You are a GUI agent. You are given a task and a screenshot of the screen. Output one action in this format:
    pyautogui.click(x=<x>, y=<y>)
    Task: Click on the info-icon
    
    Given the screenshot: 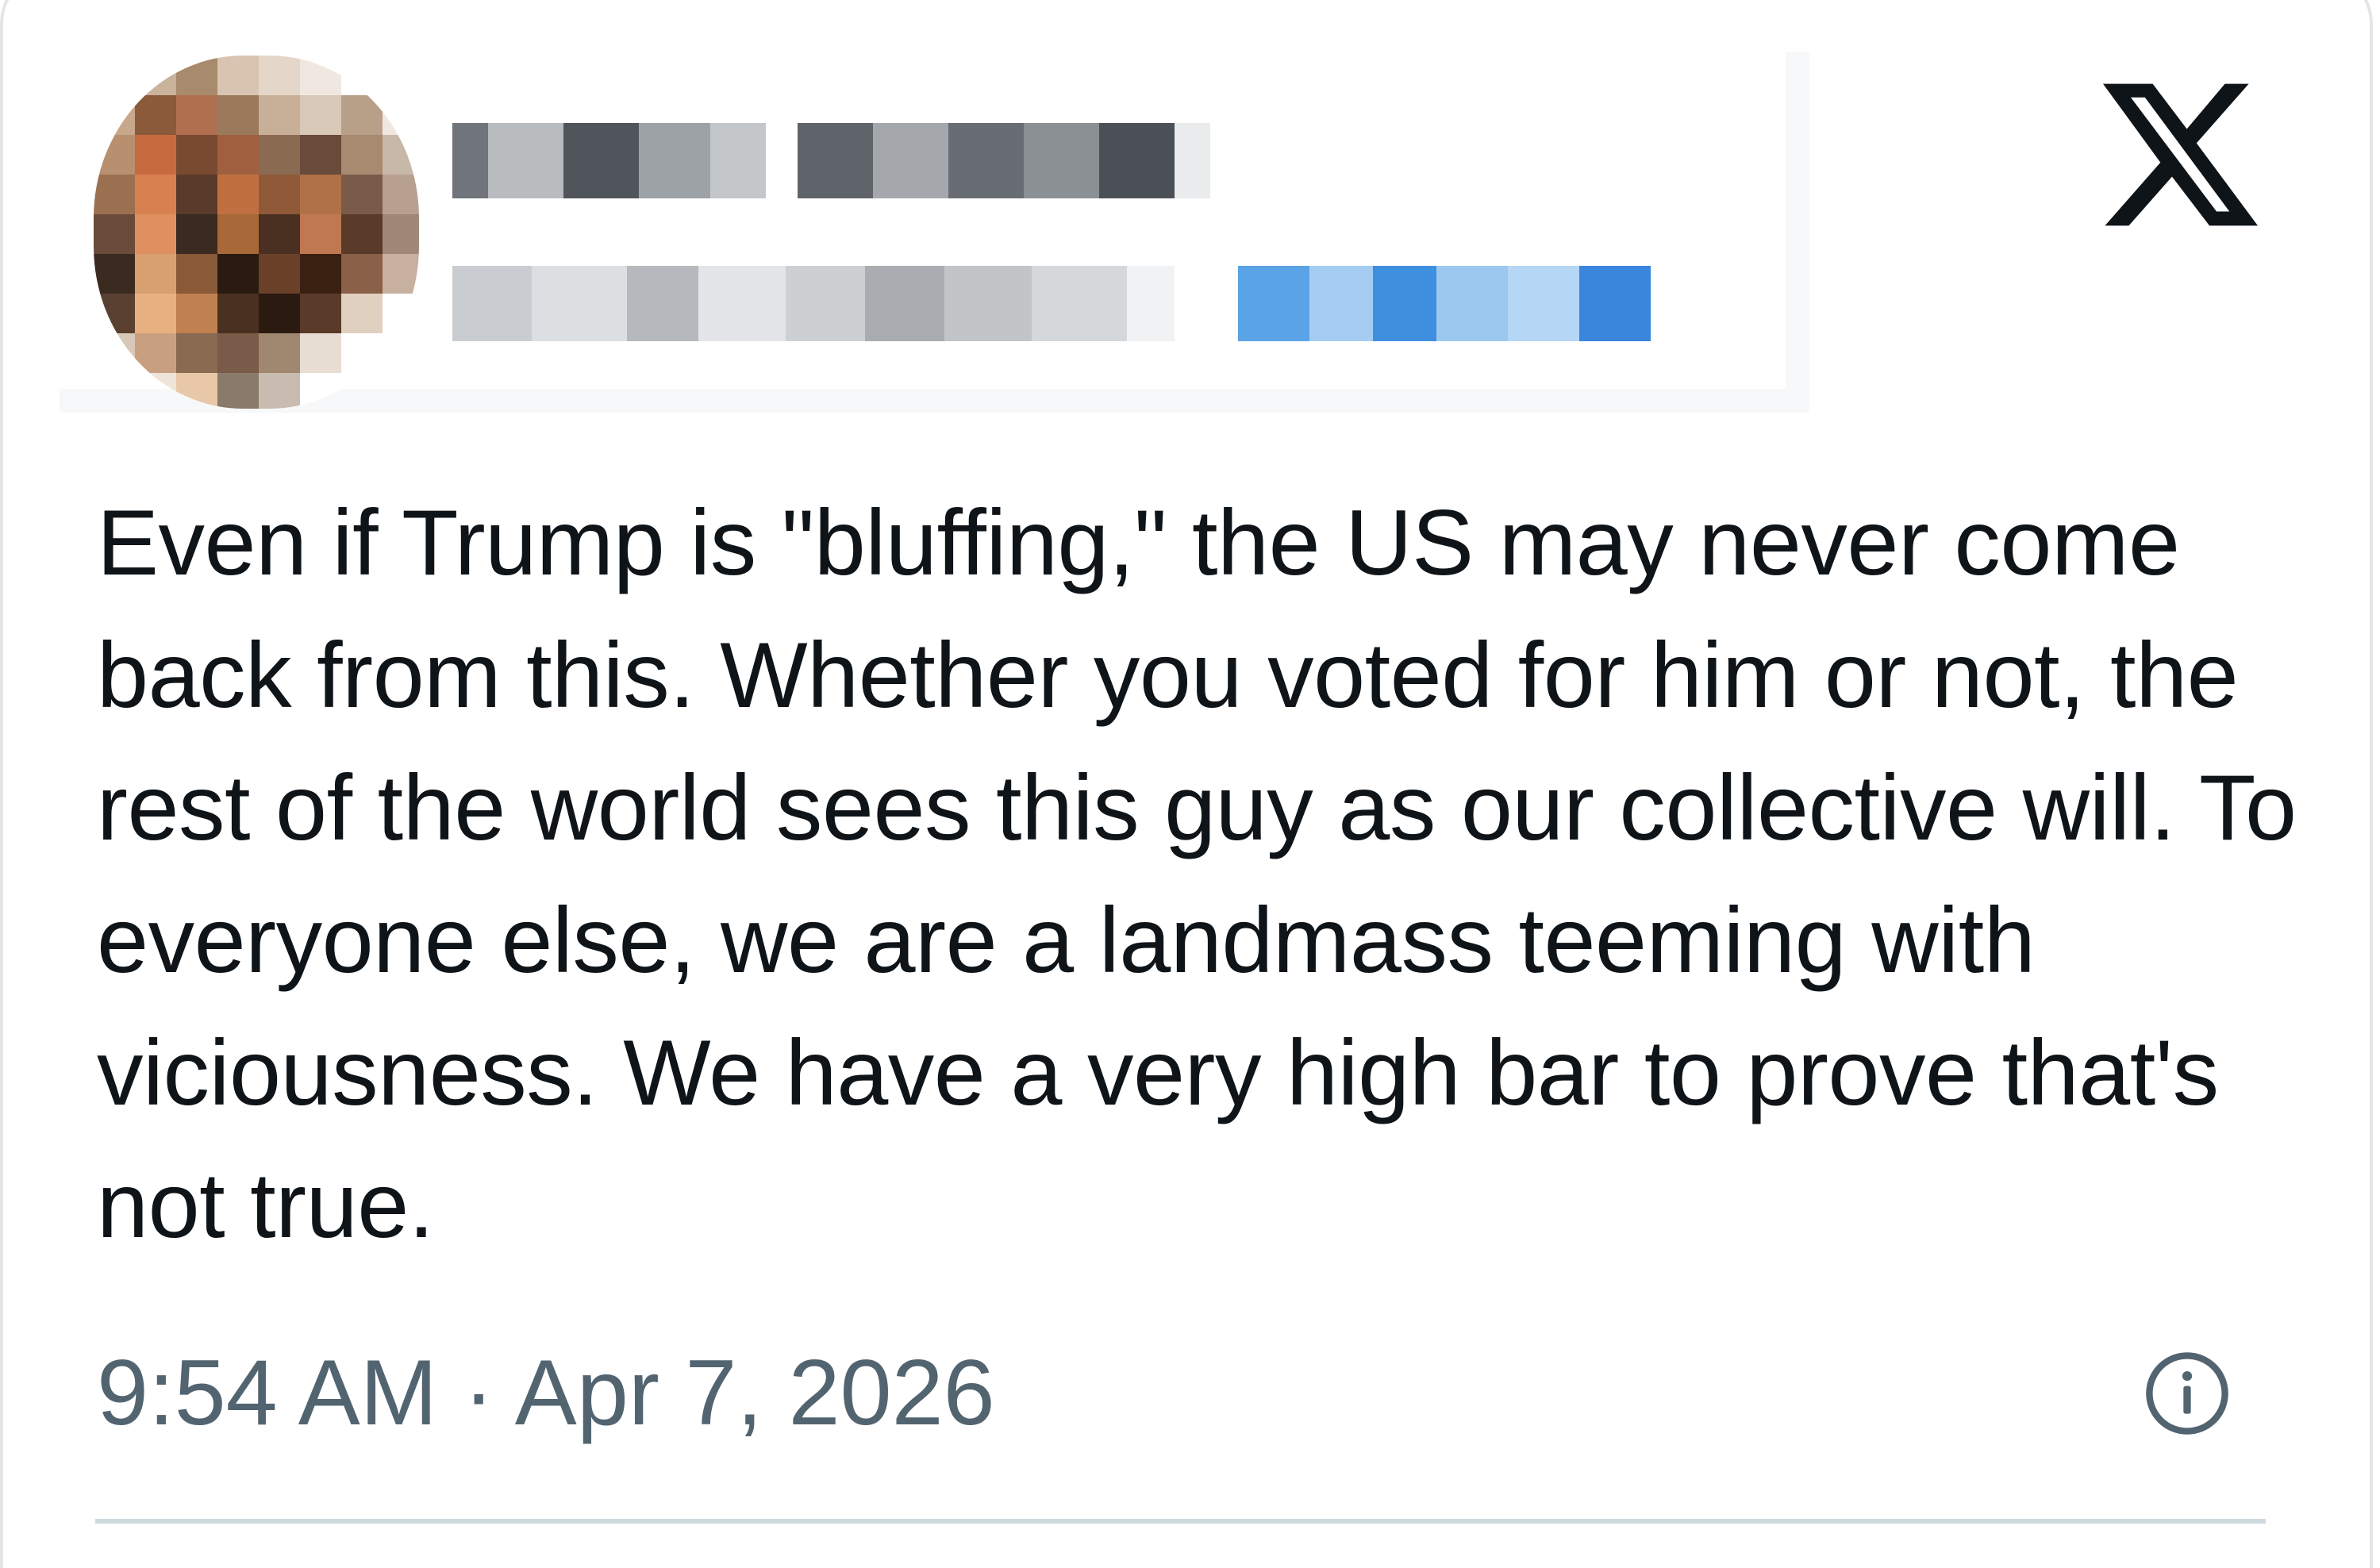 What is the action you would take?
    pyautogui.click(x=2187, y=1393)
    